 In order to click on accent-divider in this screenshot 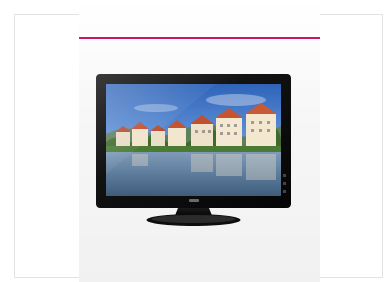, I will do `click(199, 38)`.